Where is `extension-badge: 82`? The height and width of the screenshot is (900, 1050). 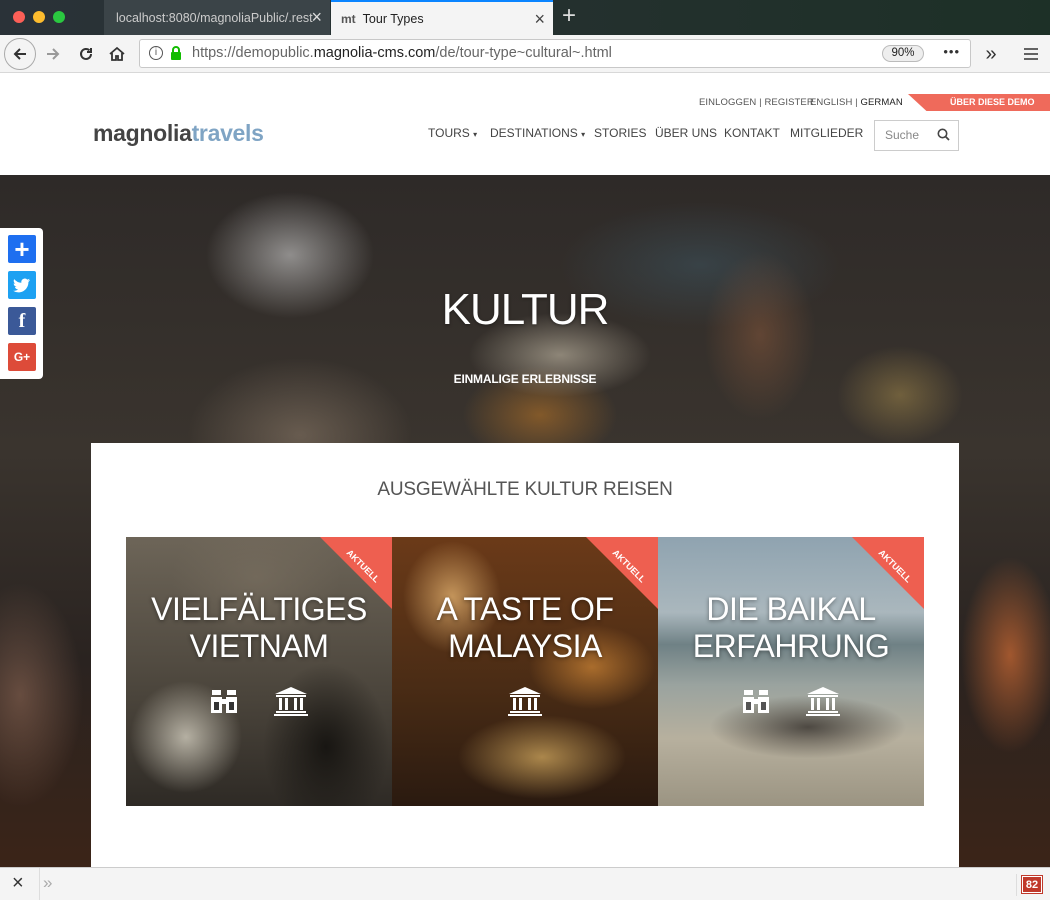 extension-badge: 82 is located at coordinates (1032, 884).